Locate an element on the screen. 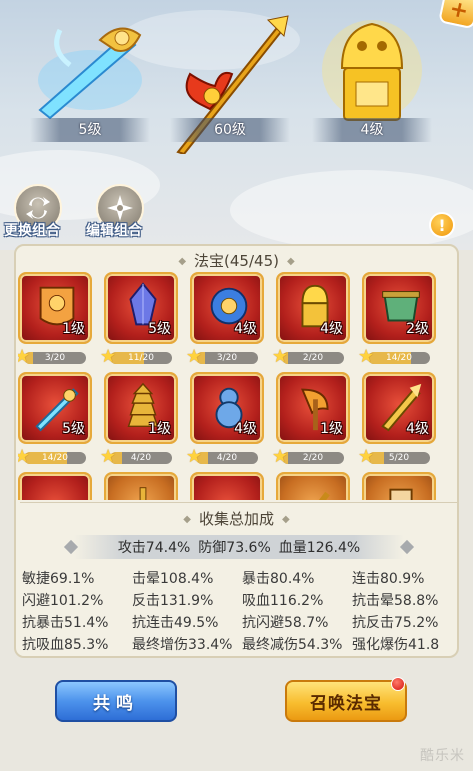 The width and height of the screenshot is (473, 771). stat-value: 抗反击75.2% is located at coordinates (395, 623).